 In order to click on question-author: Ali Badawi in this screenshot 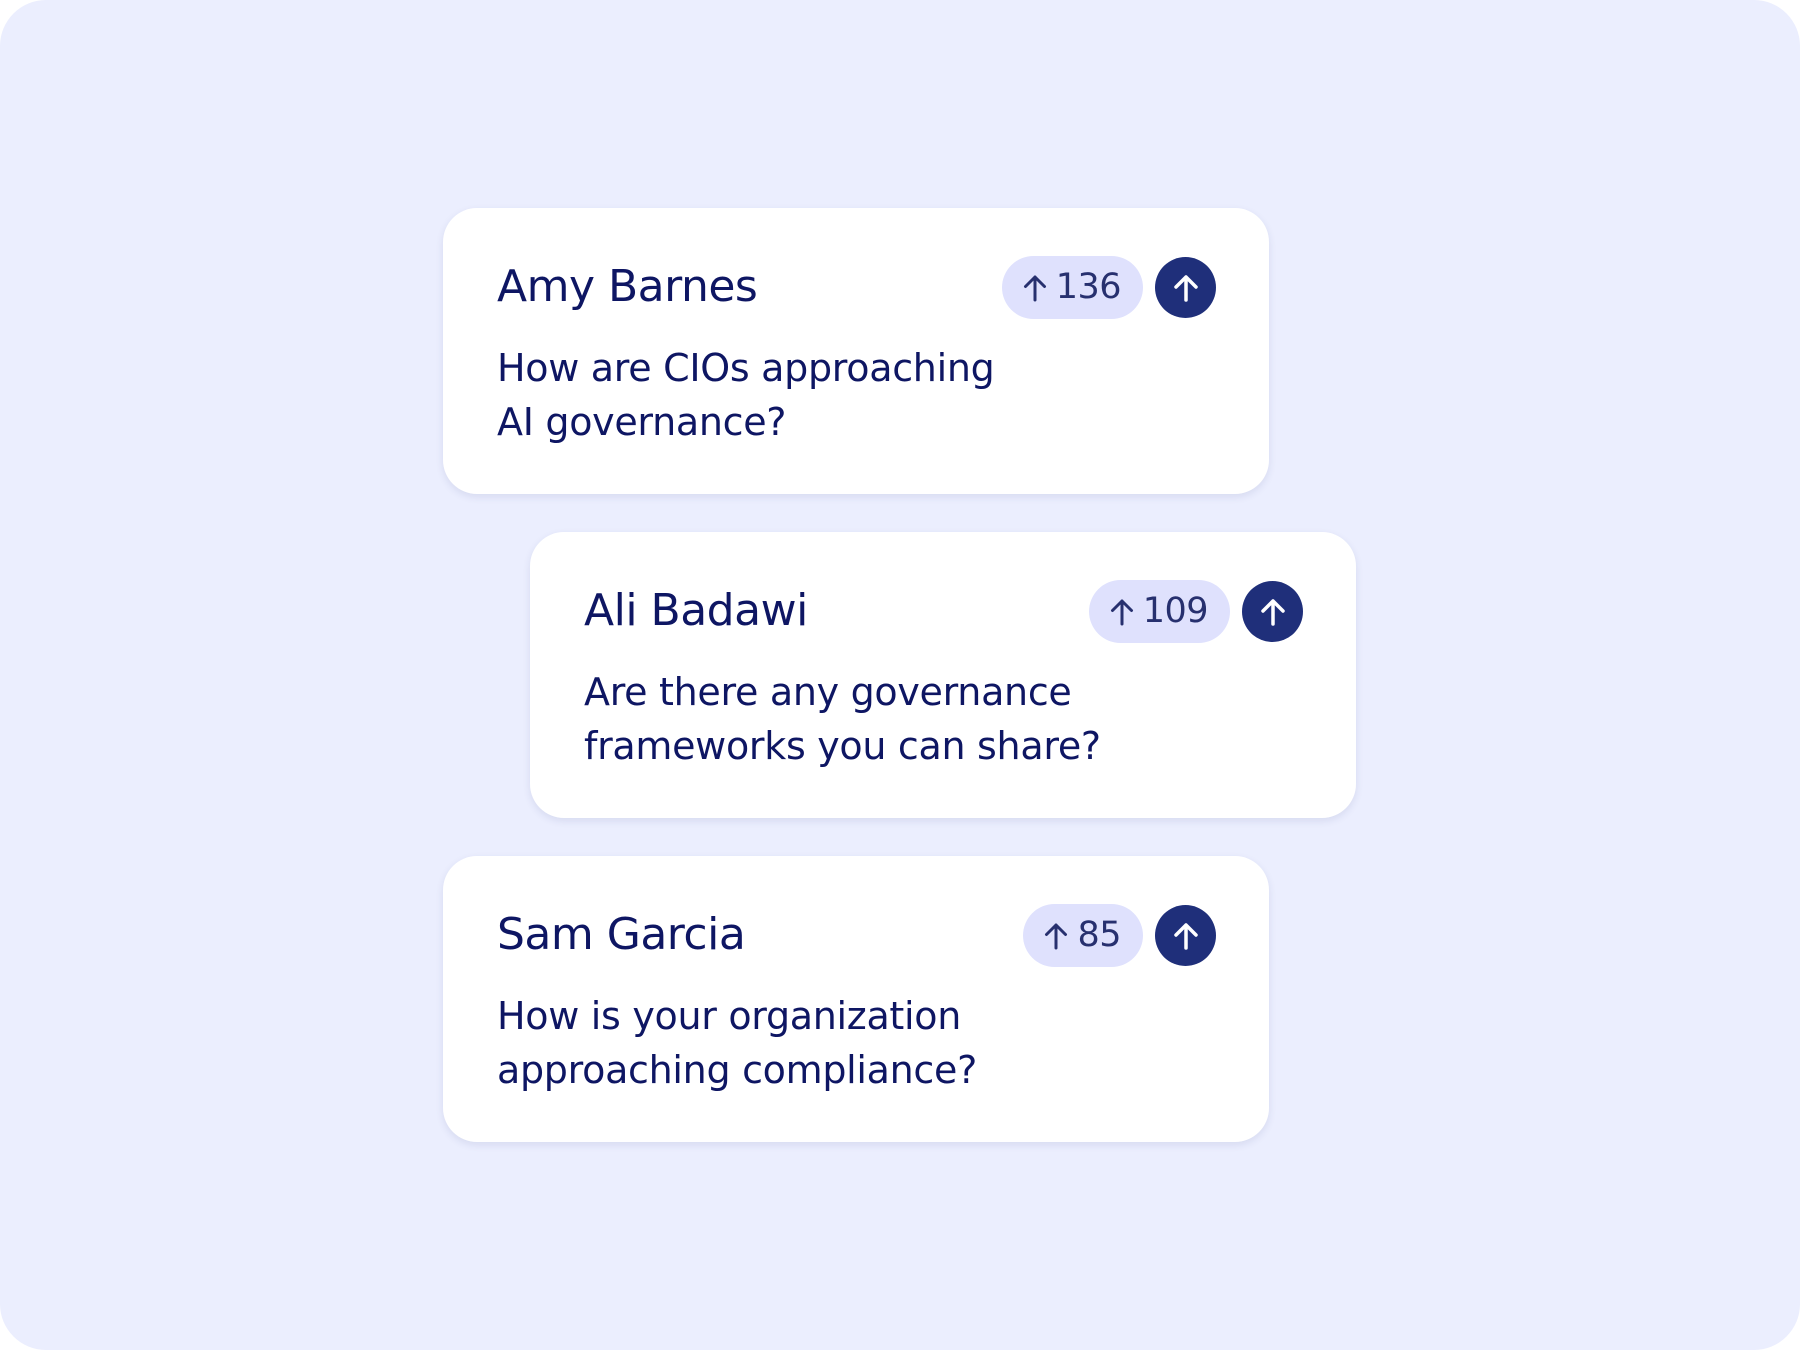, I will do `click(696, 610)`.